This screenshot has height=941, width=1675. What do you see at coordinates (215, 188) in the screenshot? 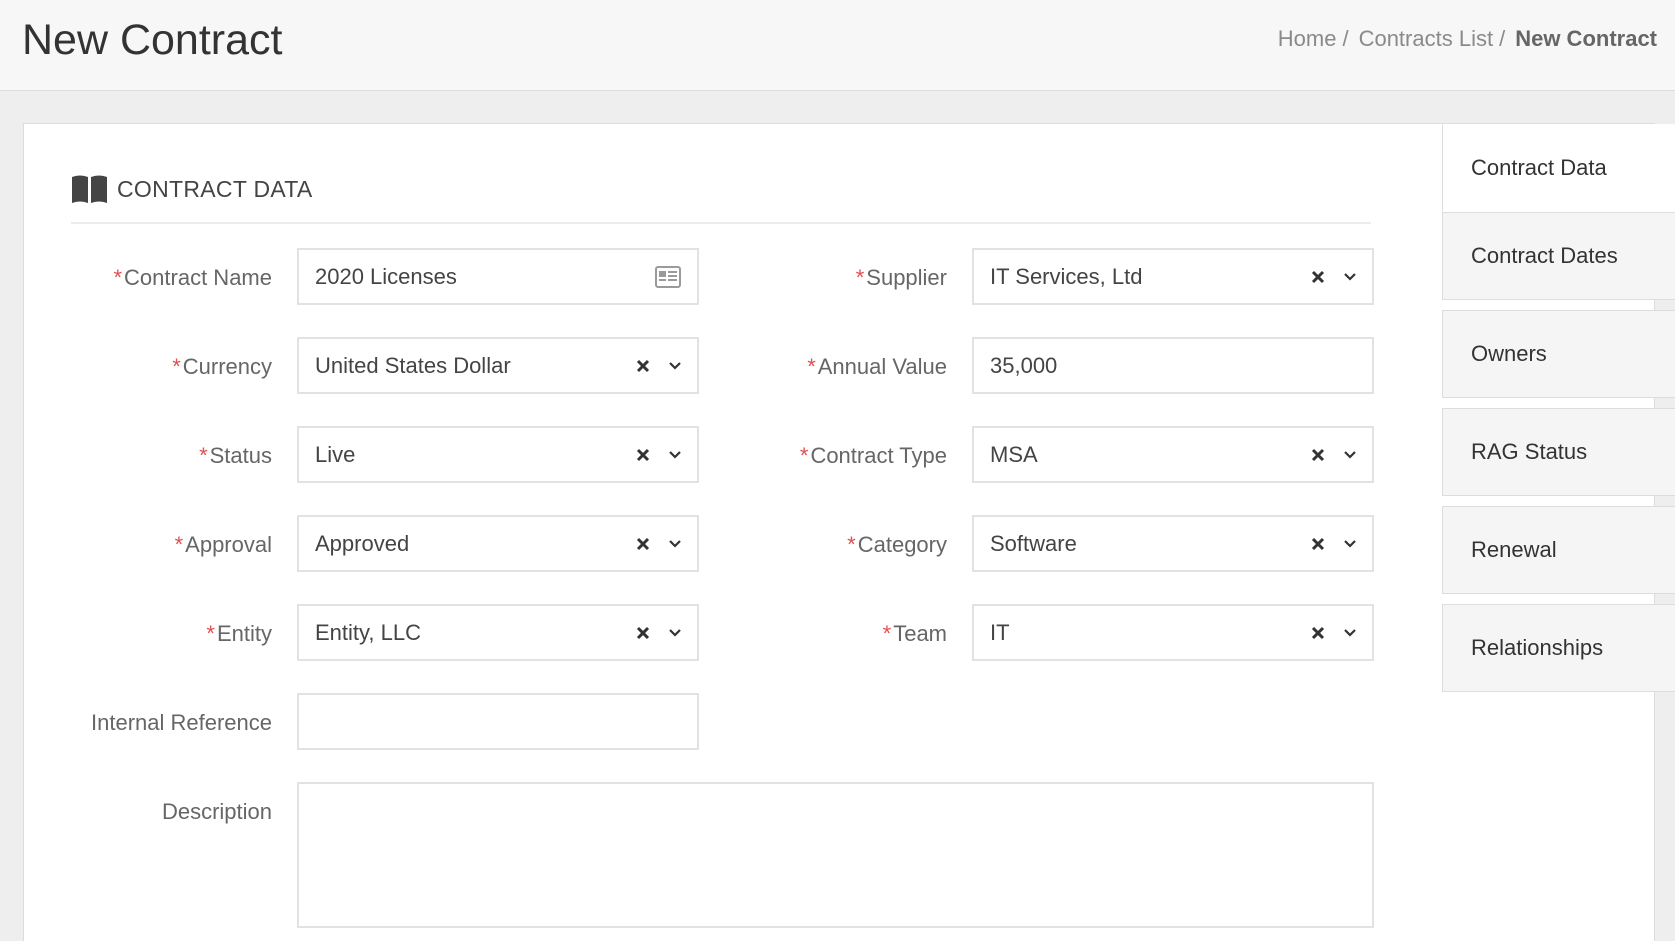
I see `section-title: CONTRACT DATA` at bounding box center [215, 188].